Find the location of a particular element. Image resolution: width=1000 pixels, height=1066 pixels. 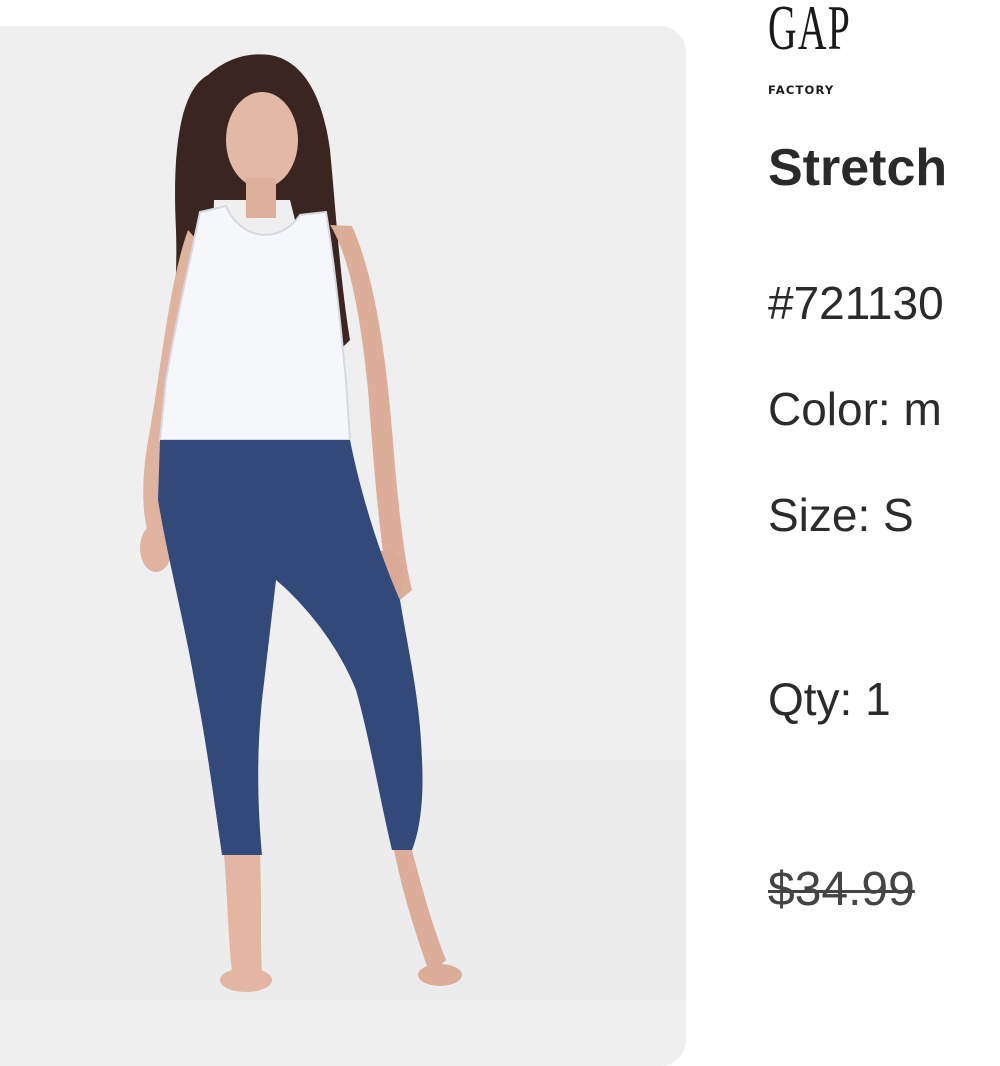

brand-logo: GAP FACTORY is located at coordinates (818, 50).